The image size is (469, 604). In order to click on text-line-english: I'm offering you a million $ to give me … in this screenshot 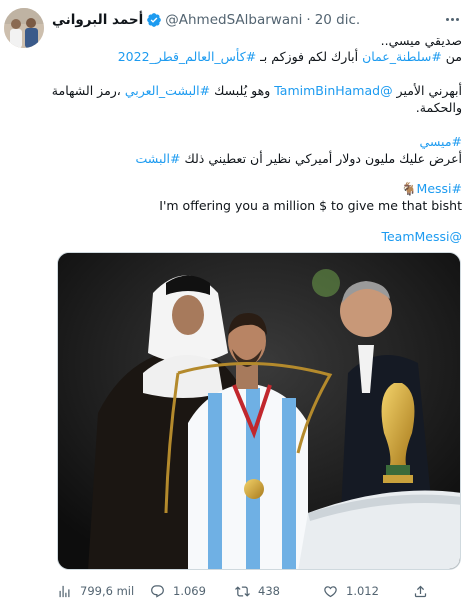, I will do `click(310, 205)`.